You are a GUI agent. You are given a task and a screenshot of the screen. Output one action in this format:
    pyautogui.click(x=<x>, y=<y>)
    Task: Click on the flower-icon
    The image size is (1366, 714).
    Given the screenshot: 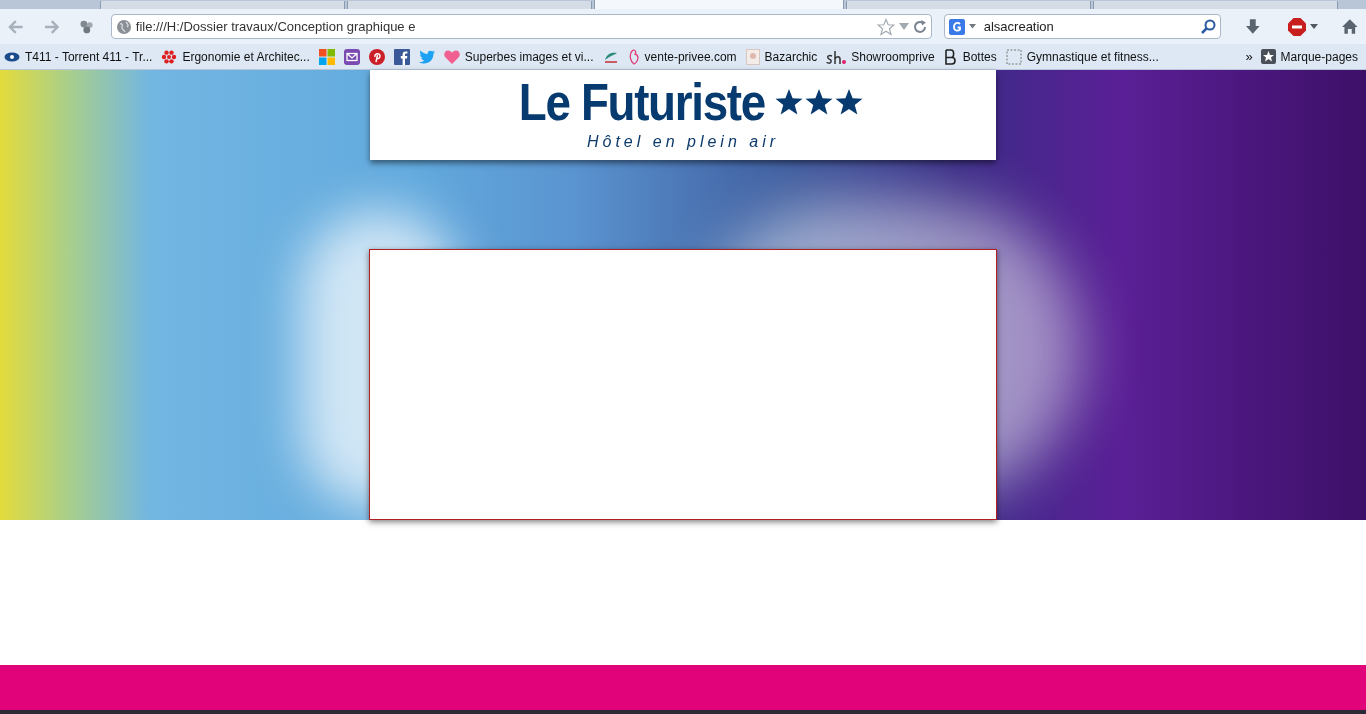 What is the action you would take?
    pyautogui.click(x=169, y=56)
    